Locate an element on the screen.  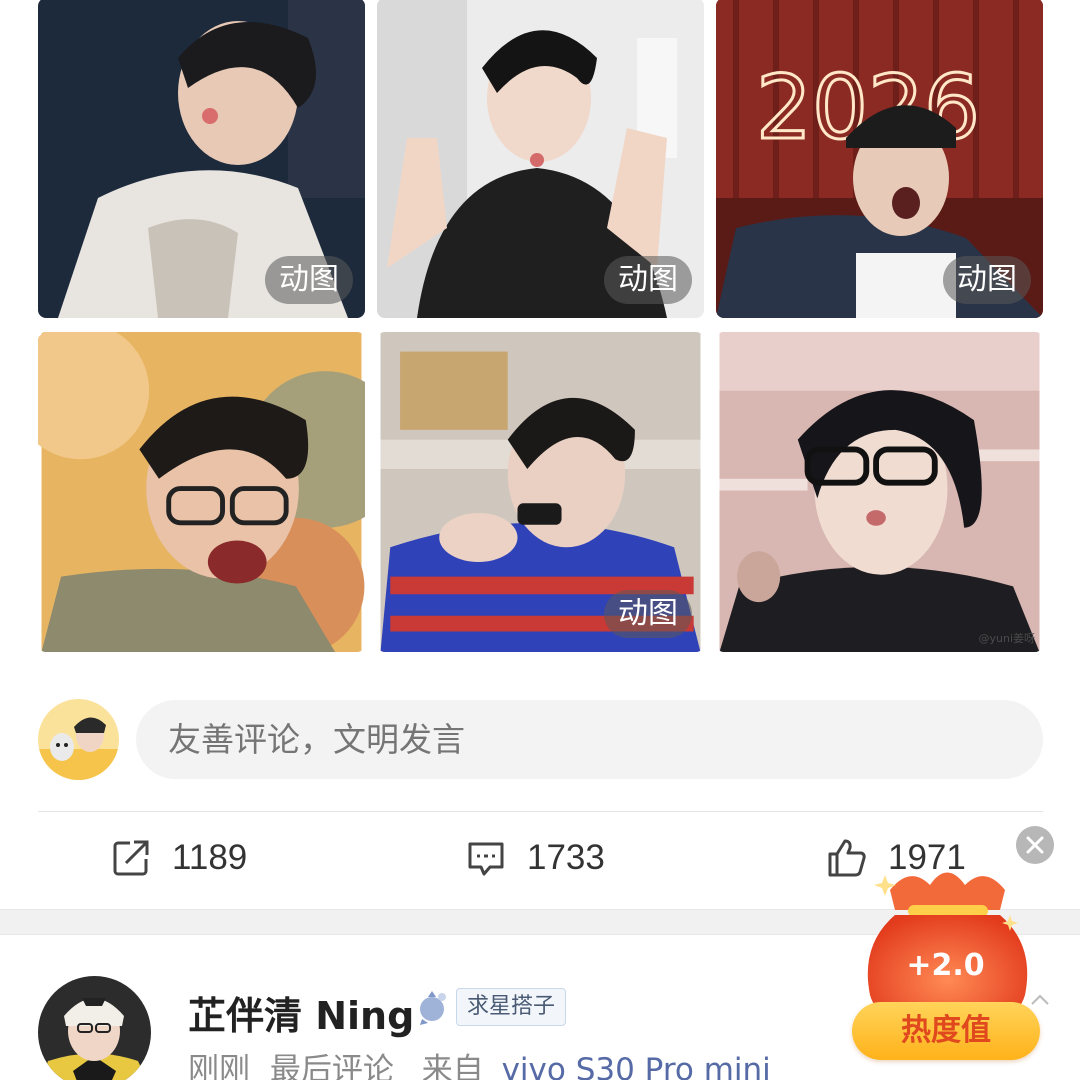
current-user-avatar is located at coordinates (78, 739).